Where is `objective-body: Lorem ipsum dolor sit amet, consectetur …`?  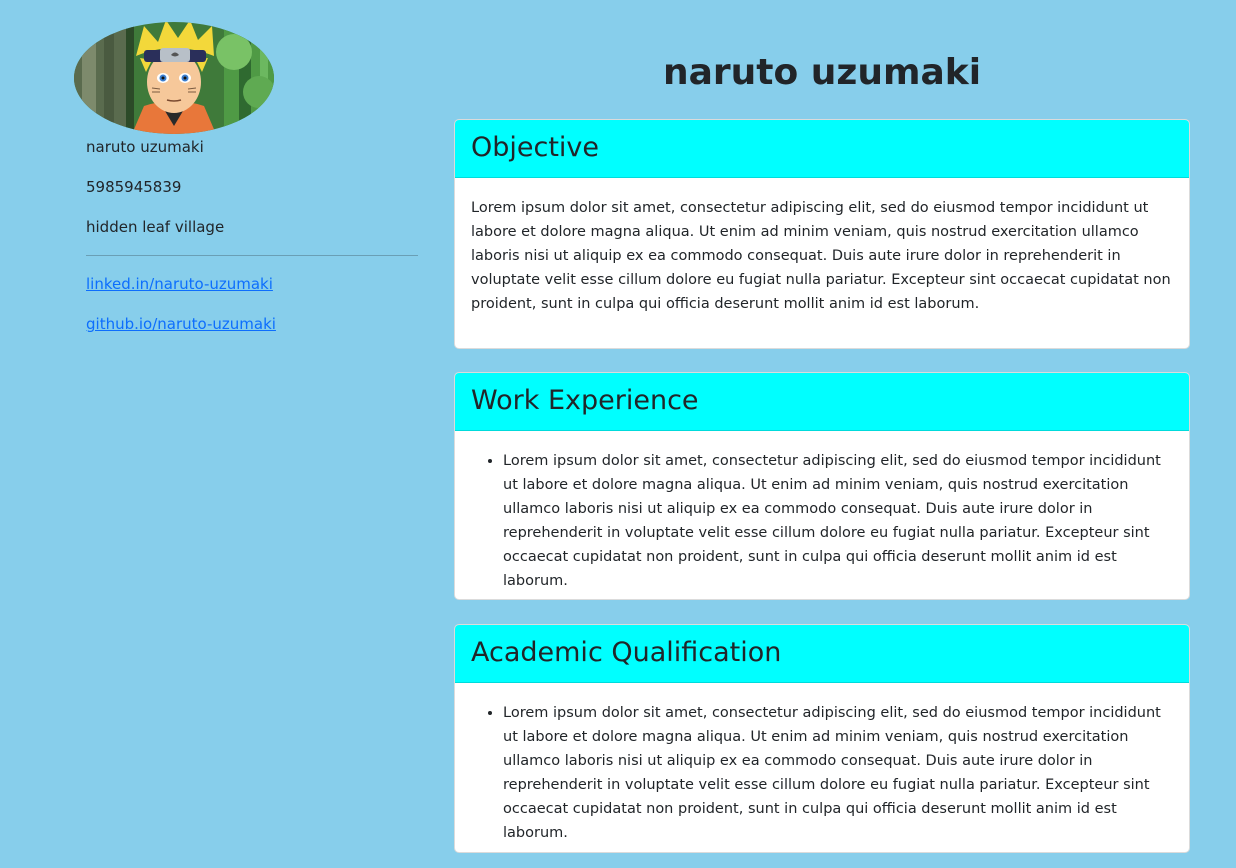 objective-body: Lorem ipsum dolor sit amet, consectetur … is located at coordinates (822, 247).